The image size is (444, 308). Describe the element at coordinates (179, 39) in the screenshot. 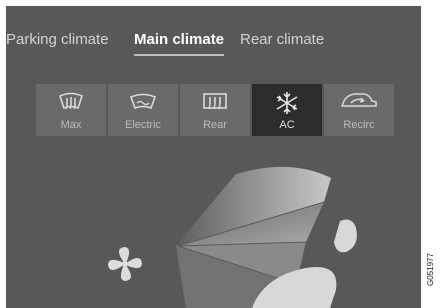

I see `tab-main-climate-label: Main climate` at that location.